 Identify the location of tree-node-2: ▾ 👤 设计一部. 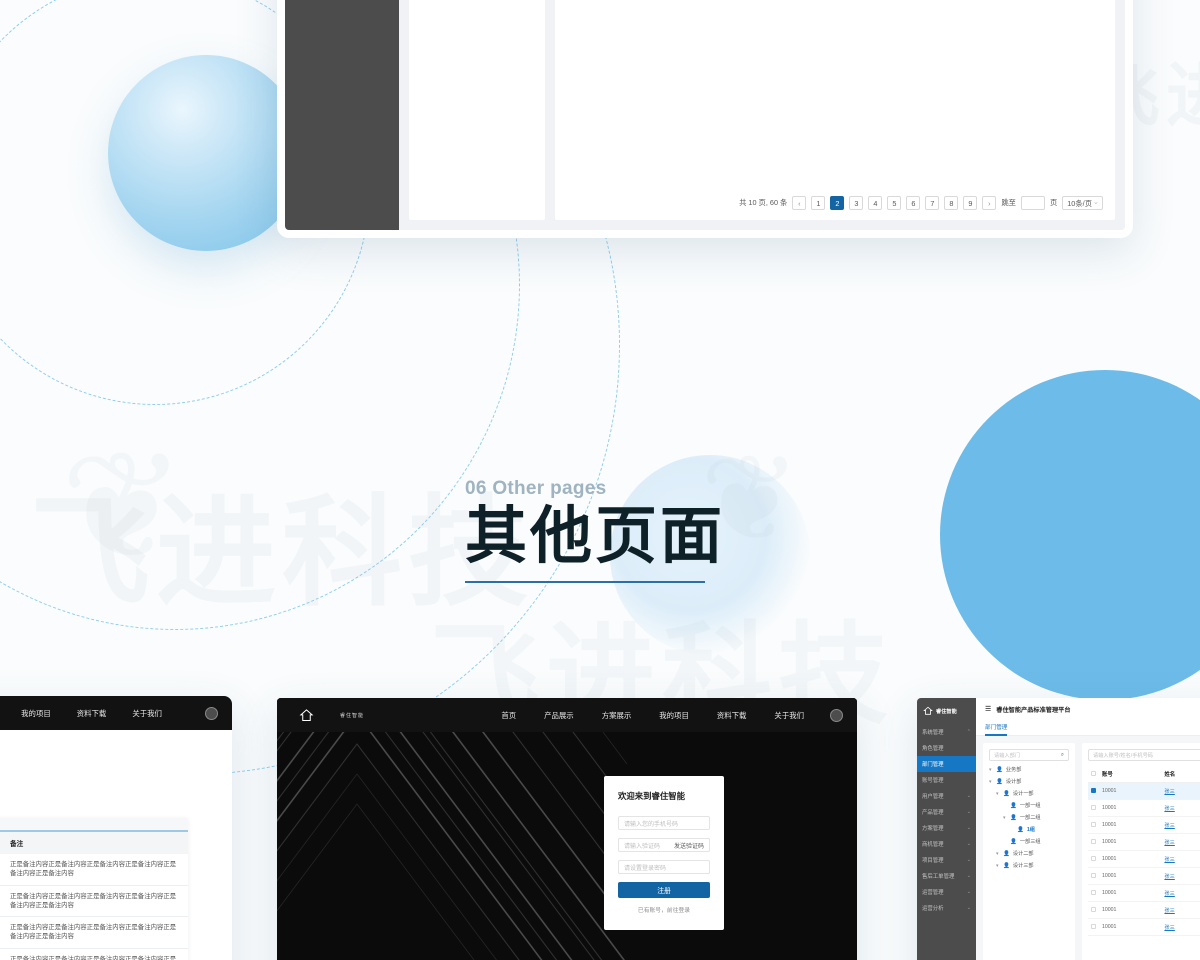
(1029, 794).